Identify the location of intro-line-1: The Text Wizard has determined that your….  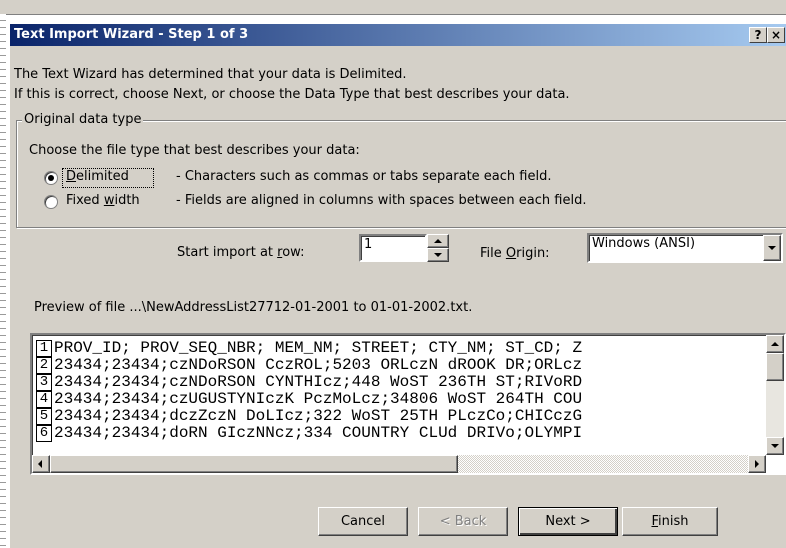
(210, 74).